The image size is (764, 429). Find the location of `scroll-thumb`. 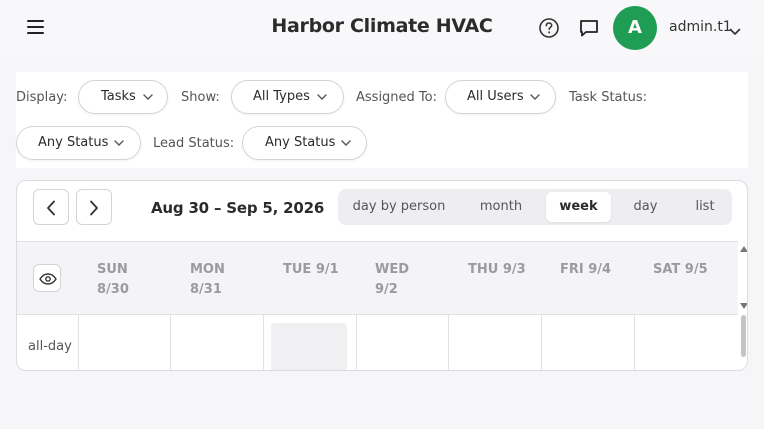

scroll-thumb is located at coordinates (743, 336).